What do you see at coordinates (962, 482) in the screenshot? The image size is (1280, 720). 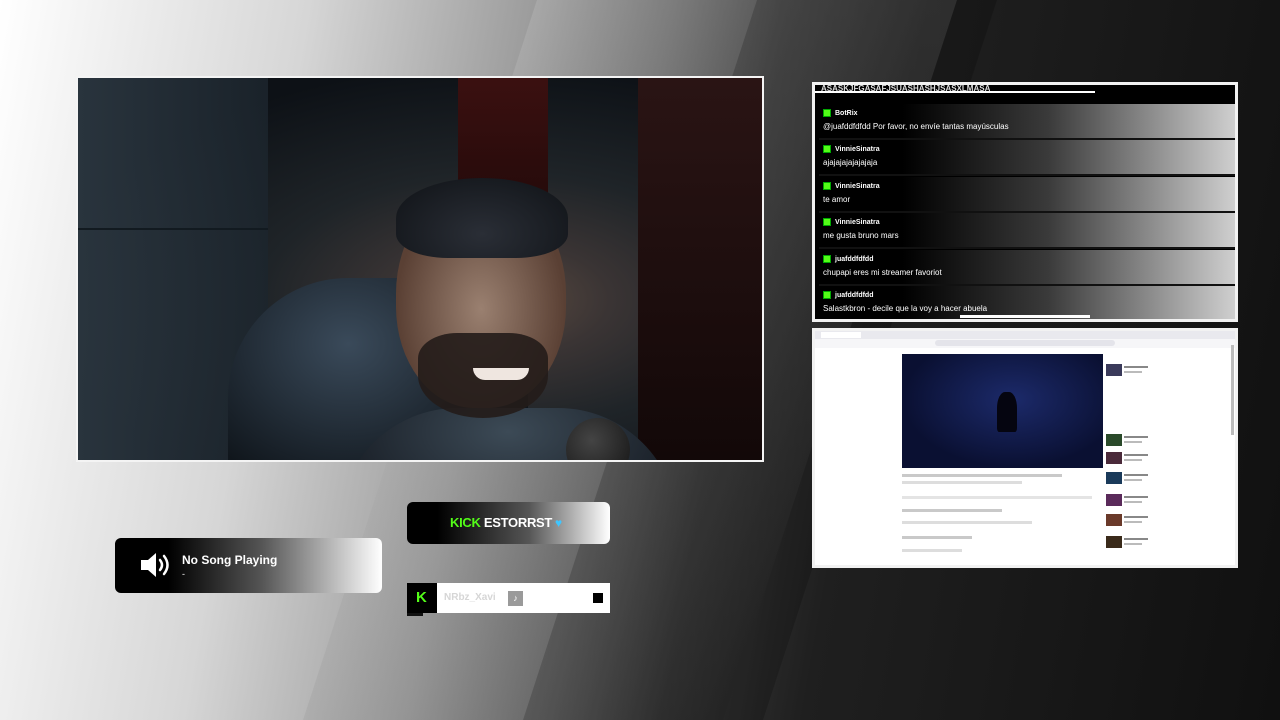 I see `video-meta-line` at bounding box center [962, 482].